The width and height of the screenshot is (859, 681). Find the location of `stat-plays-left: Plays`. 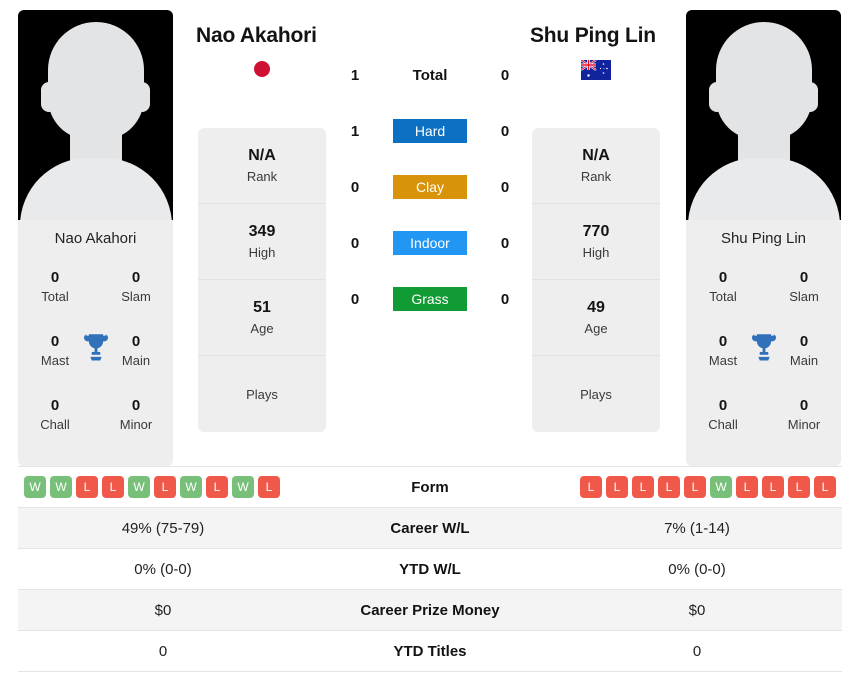

stat-plays-left: Plays is located at coordinates (262, 394).